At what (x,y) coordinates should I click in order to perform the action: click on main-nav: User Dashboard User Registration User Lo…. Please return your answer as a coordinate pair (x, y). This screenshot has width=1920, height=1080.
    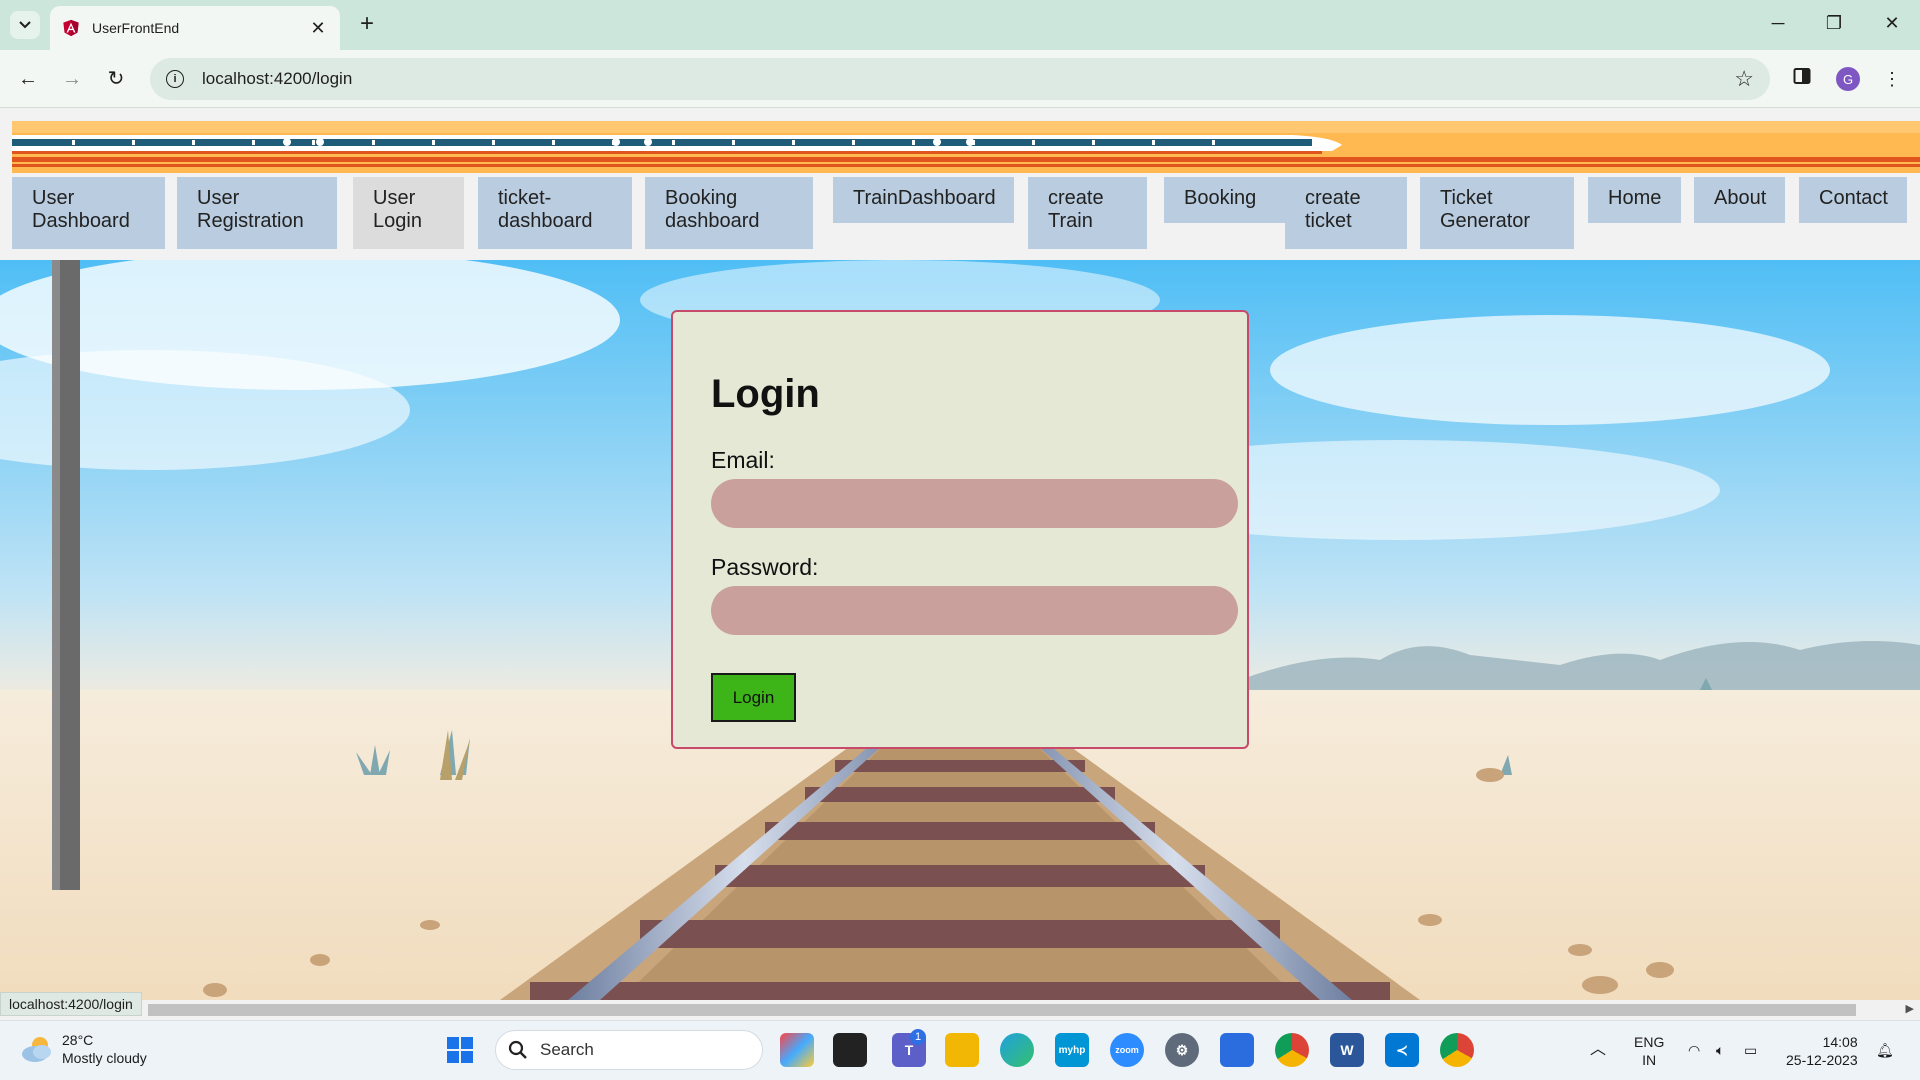
    Looking at the image, I should click on (966, 213).